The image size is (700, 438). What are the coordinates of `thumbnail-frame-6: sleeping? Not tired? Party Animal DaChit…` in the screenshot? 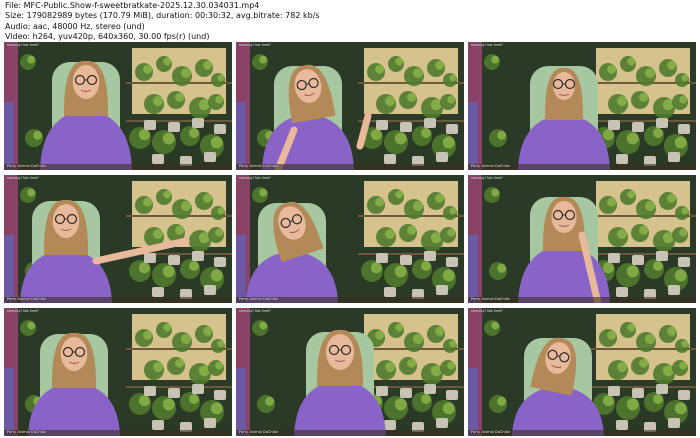 It's located at (582, 239).